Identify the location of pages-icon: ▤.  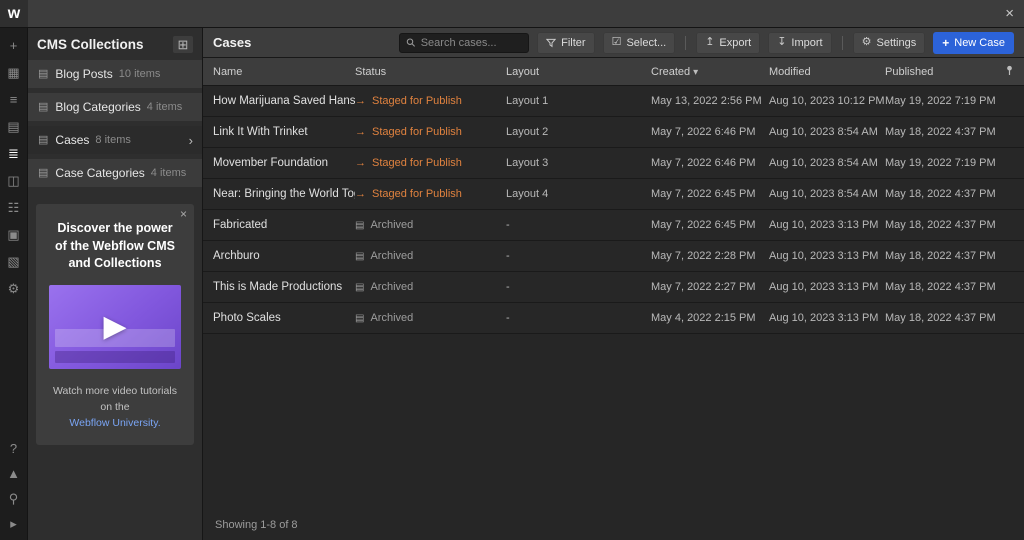
(14, 127).